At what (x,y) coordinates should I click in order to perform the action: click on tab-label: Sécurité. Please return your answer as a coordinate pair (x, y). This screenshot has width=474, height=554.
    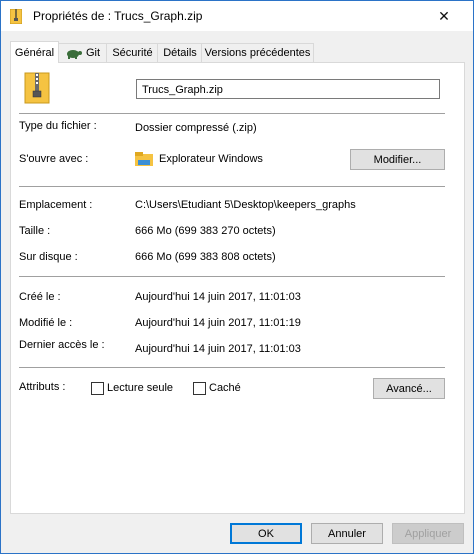
    Looking at the image, I should click on (132, 53).